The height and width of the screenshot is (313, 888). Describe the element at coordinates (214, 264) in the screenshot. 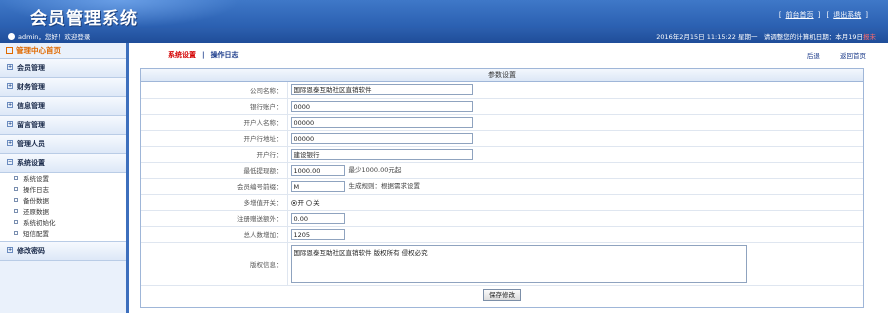

I see `copyright-label: 版权信息：` at that location.